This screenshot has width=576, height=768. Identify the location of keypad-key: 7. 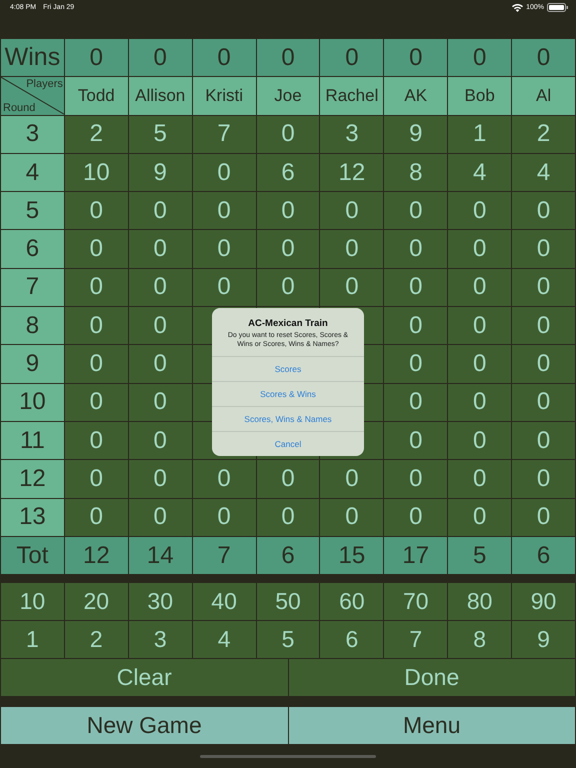
(416, 639).